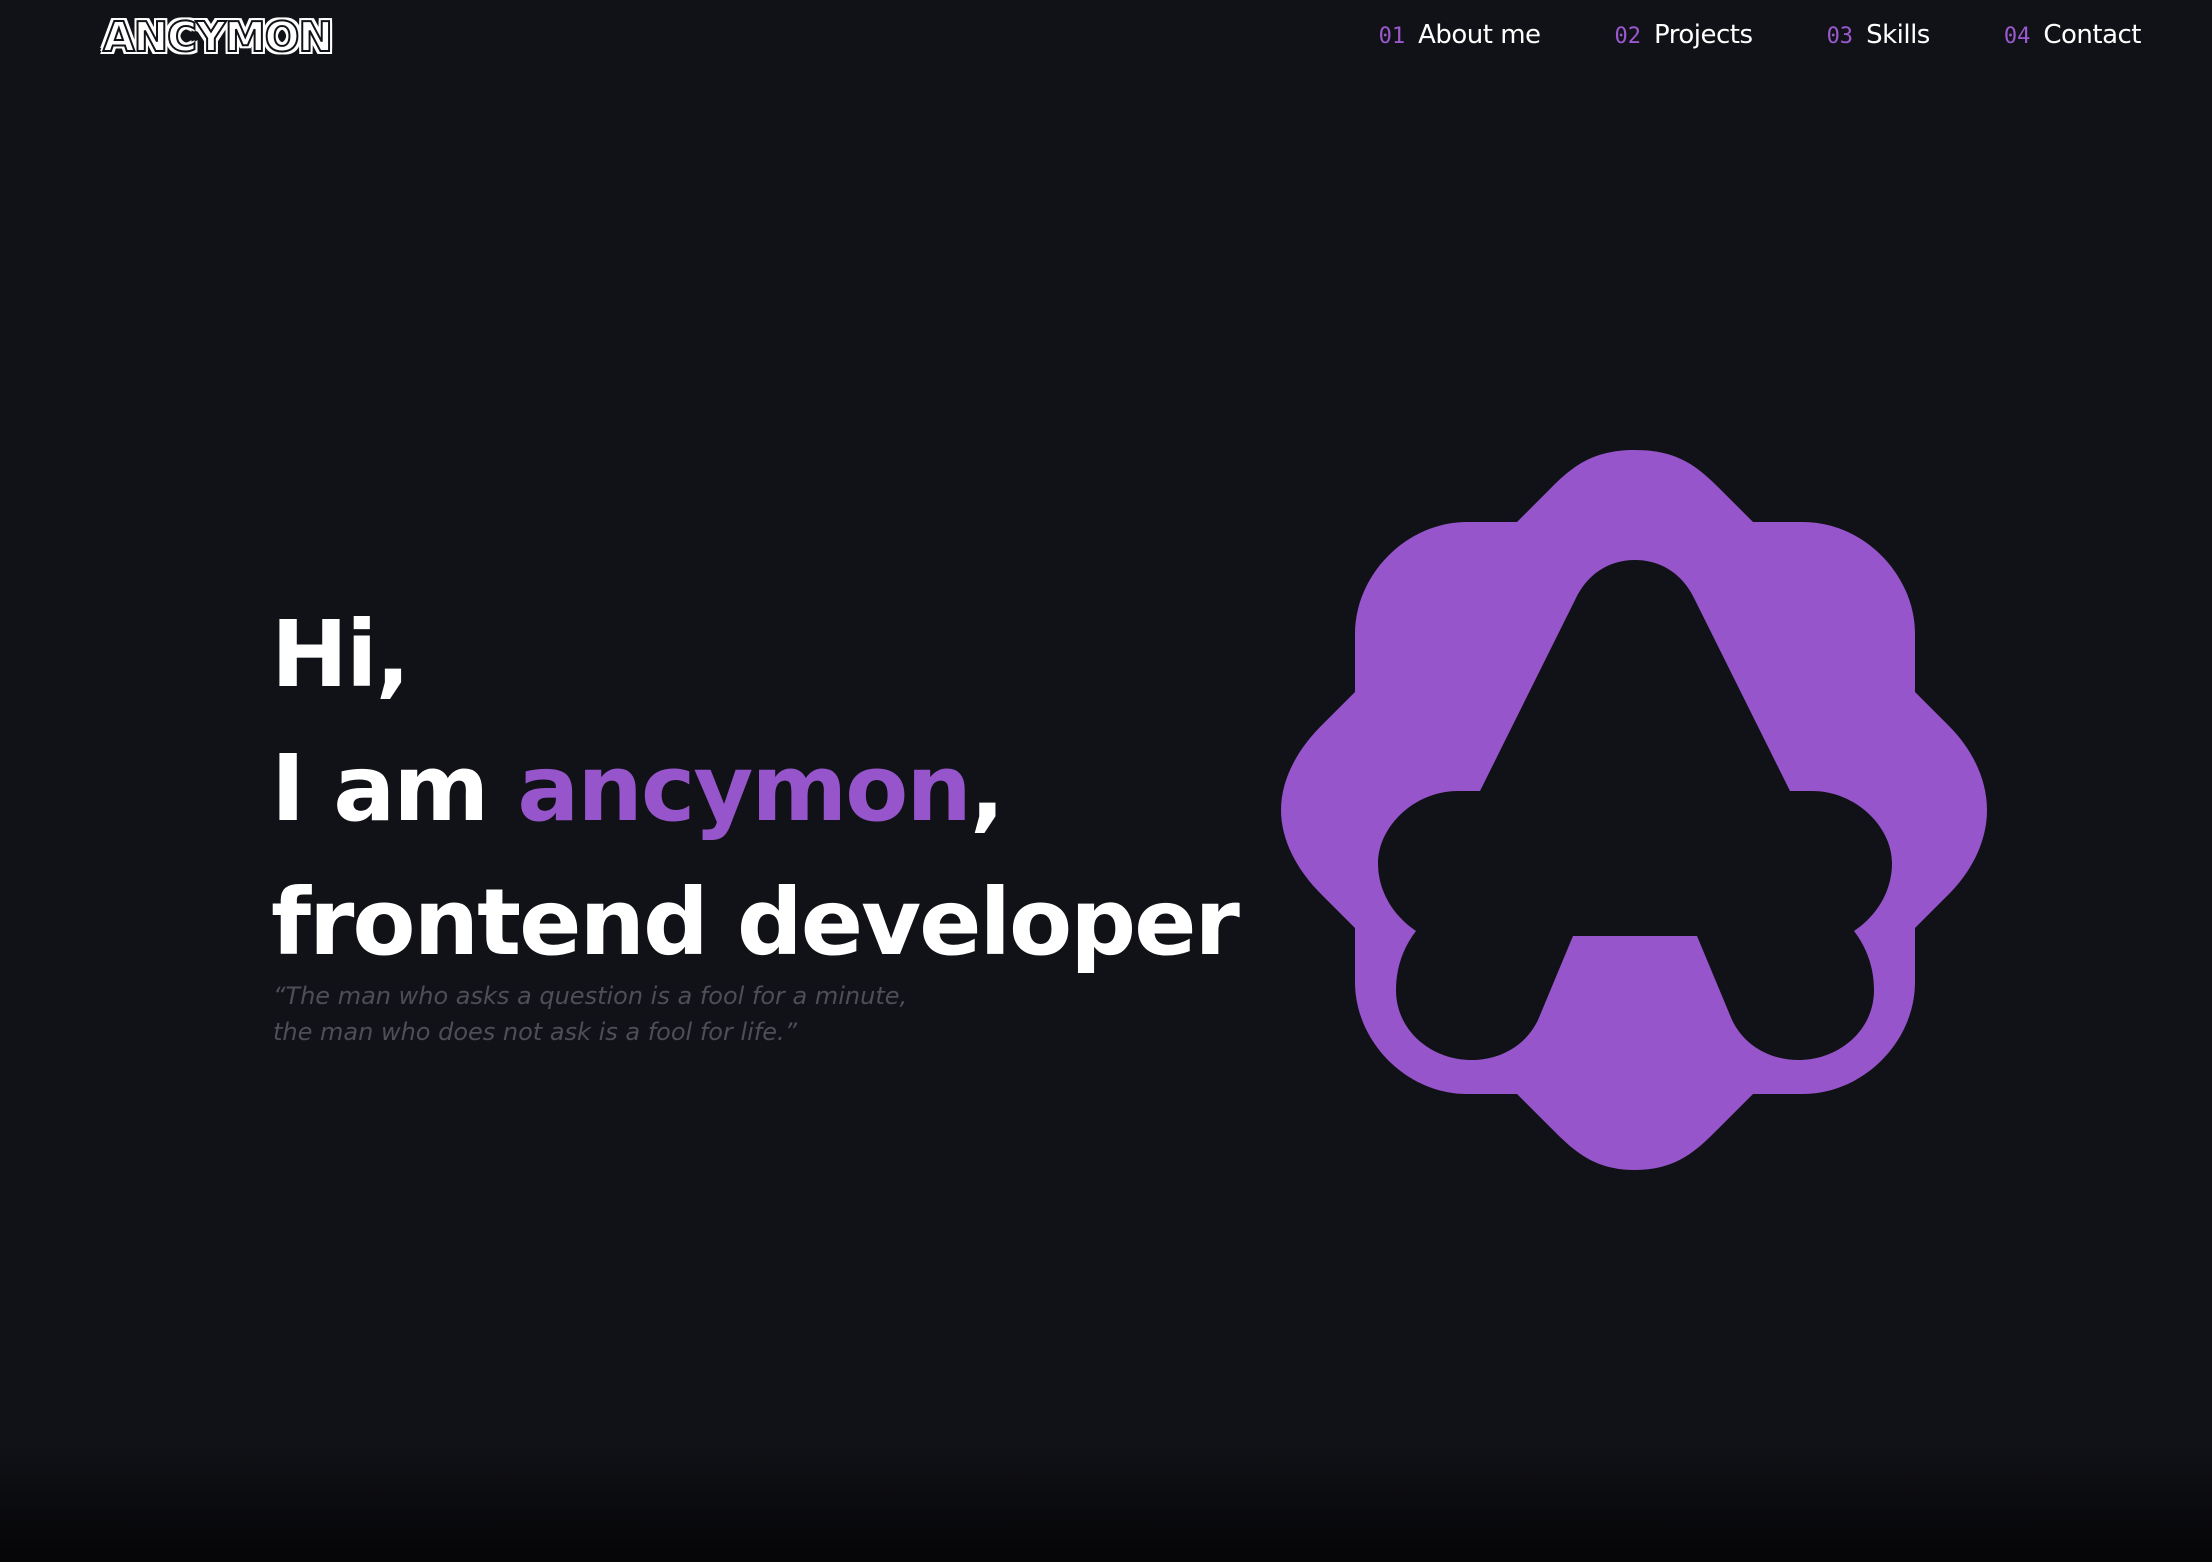 The width and height of the screenshot is (2212, 1562). What do you see at coordinates (1479, 35) in the screenshot?
I see `nav-item-label: About me` at bounding box center [1479, 35].